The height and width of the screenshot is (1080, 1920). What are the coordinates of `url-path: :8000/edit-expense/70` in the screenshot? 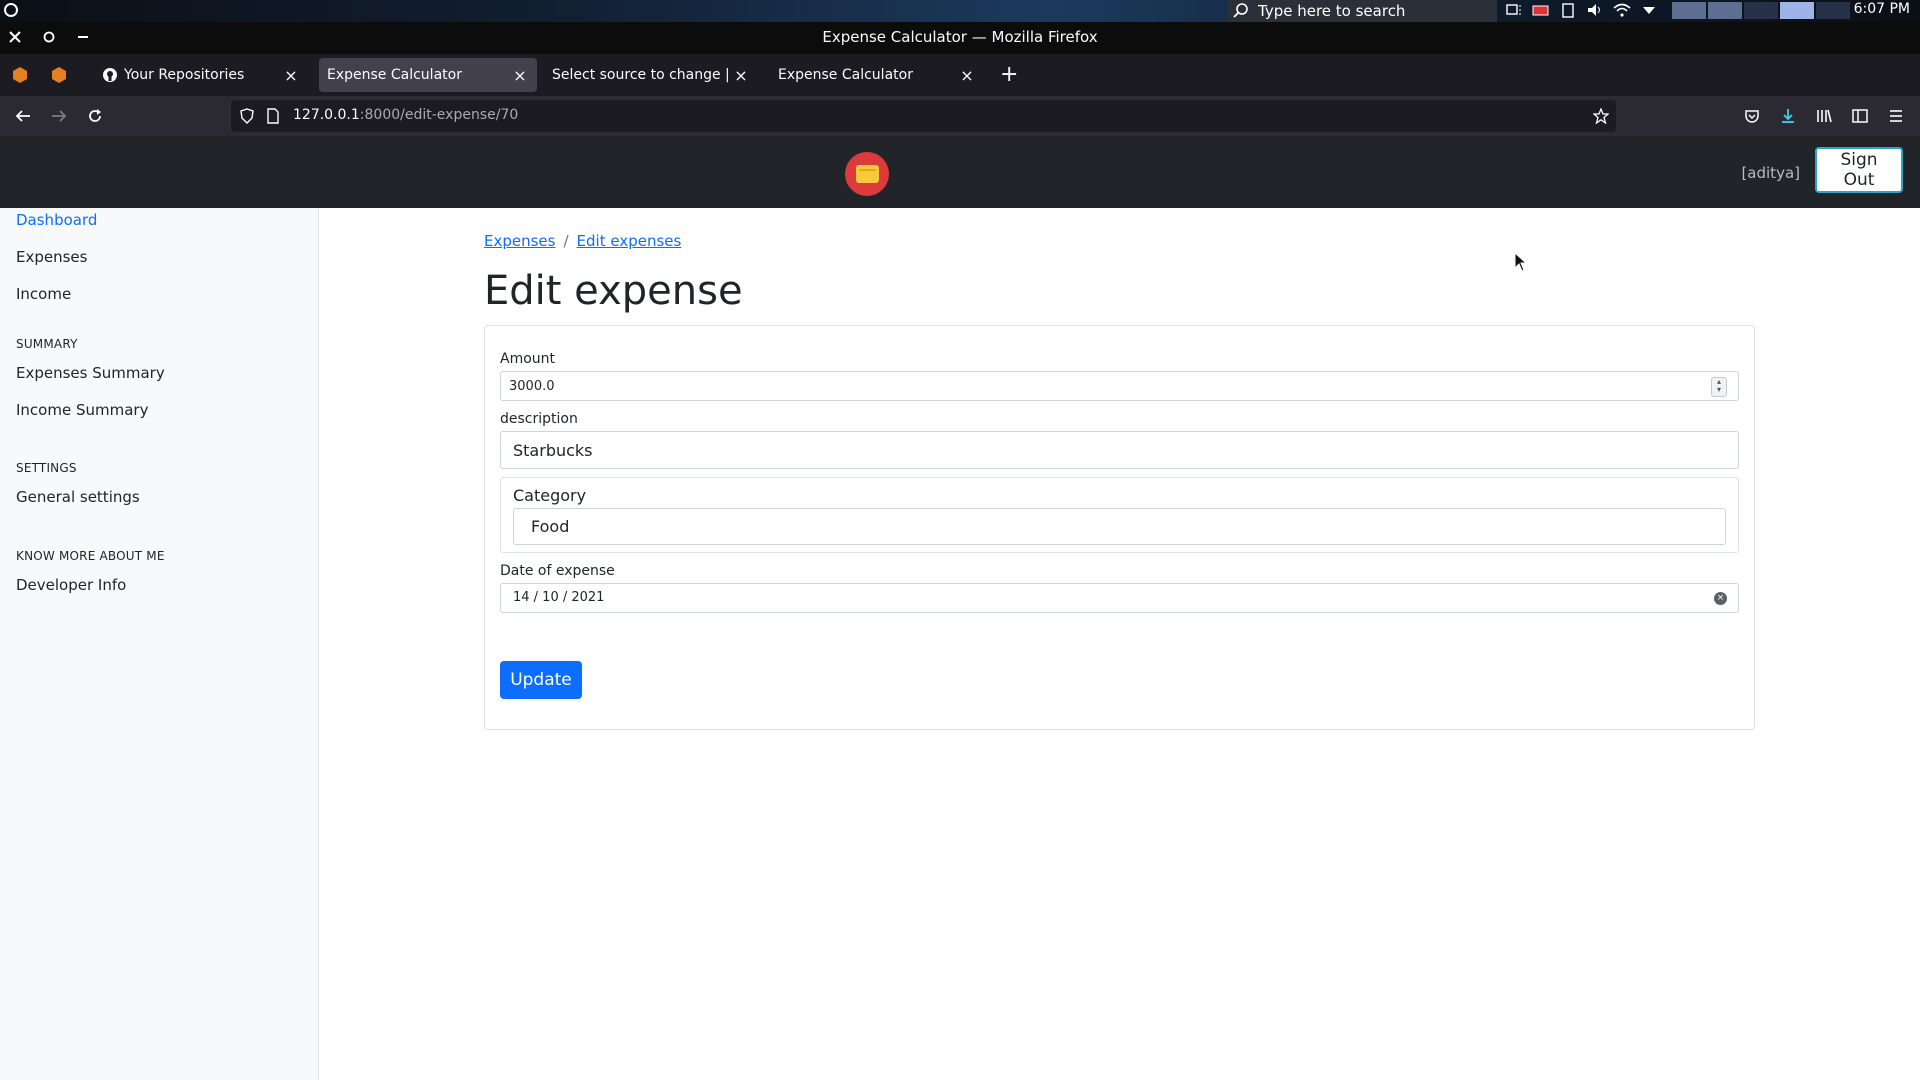 It's located at (439, 115).